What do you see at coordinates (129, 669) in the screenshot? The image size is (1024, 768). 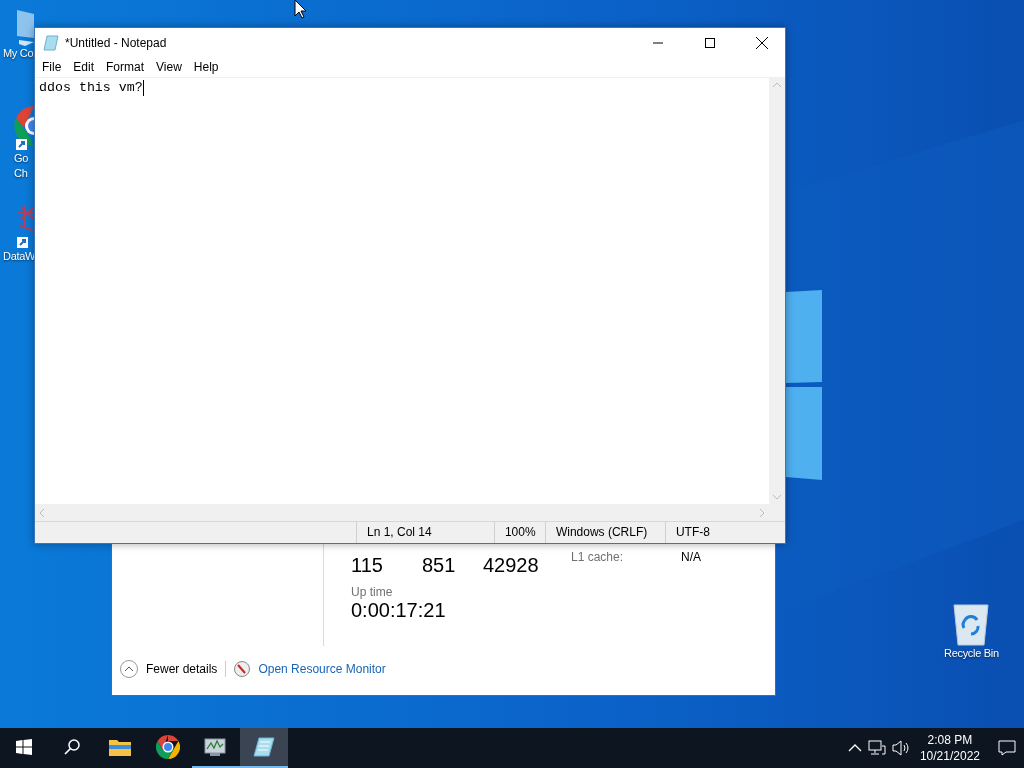 I see `collapse-icon` at bounding box center [129, 669].